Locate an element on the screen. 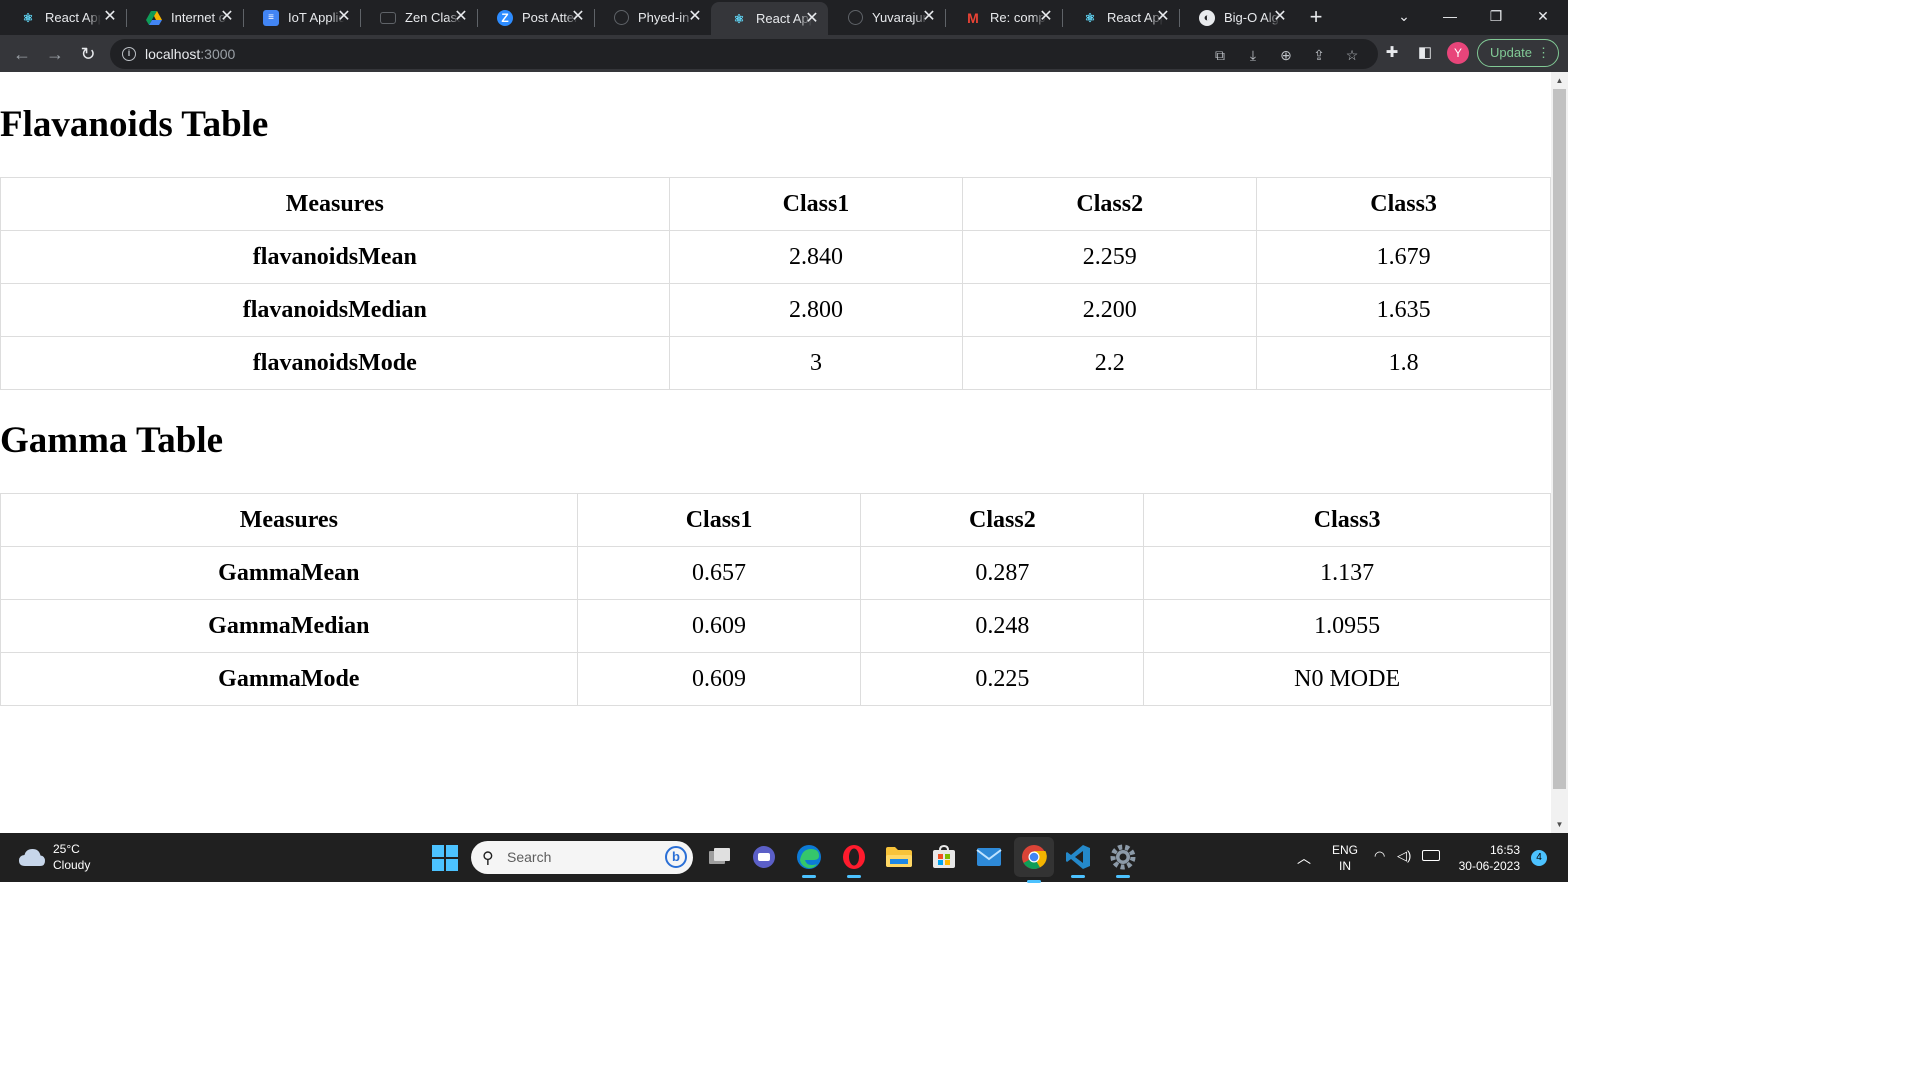 The height and width of the screenshot is (1080, 1920). globe-icon: ◐ is located at coordinates (1207, 17).